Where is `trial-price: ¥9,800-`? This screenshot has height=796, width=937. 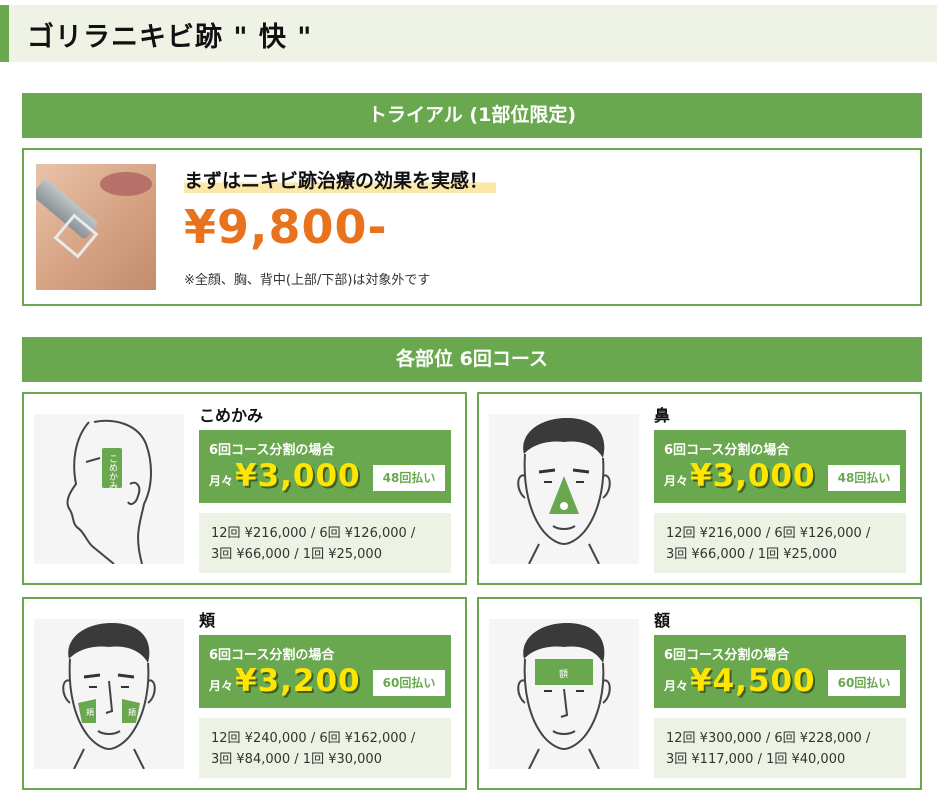
trial-price: ¥9,800- is located at coordinates (286, 227).